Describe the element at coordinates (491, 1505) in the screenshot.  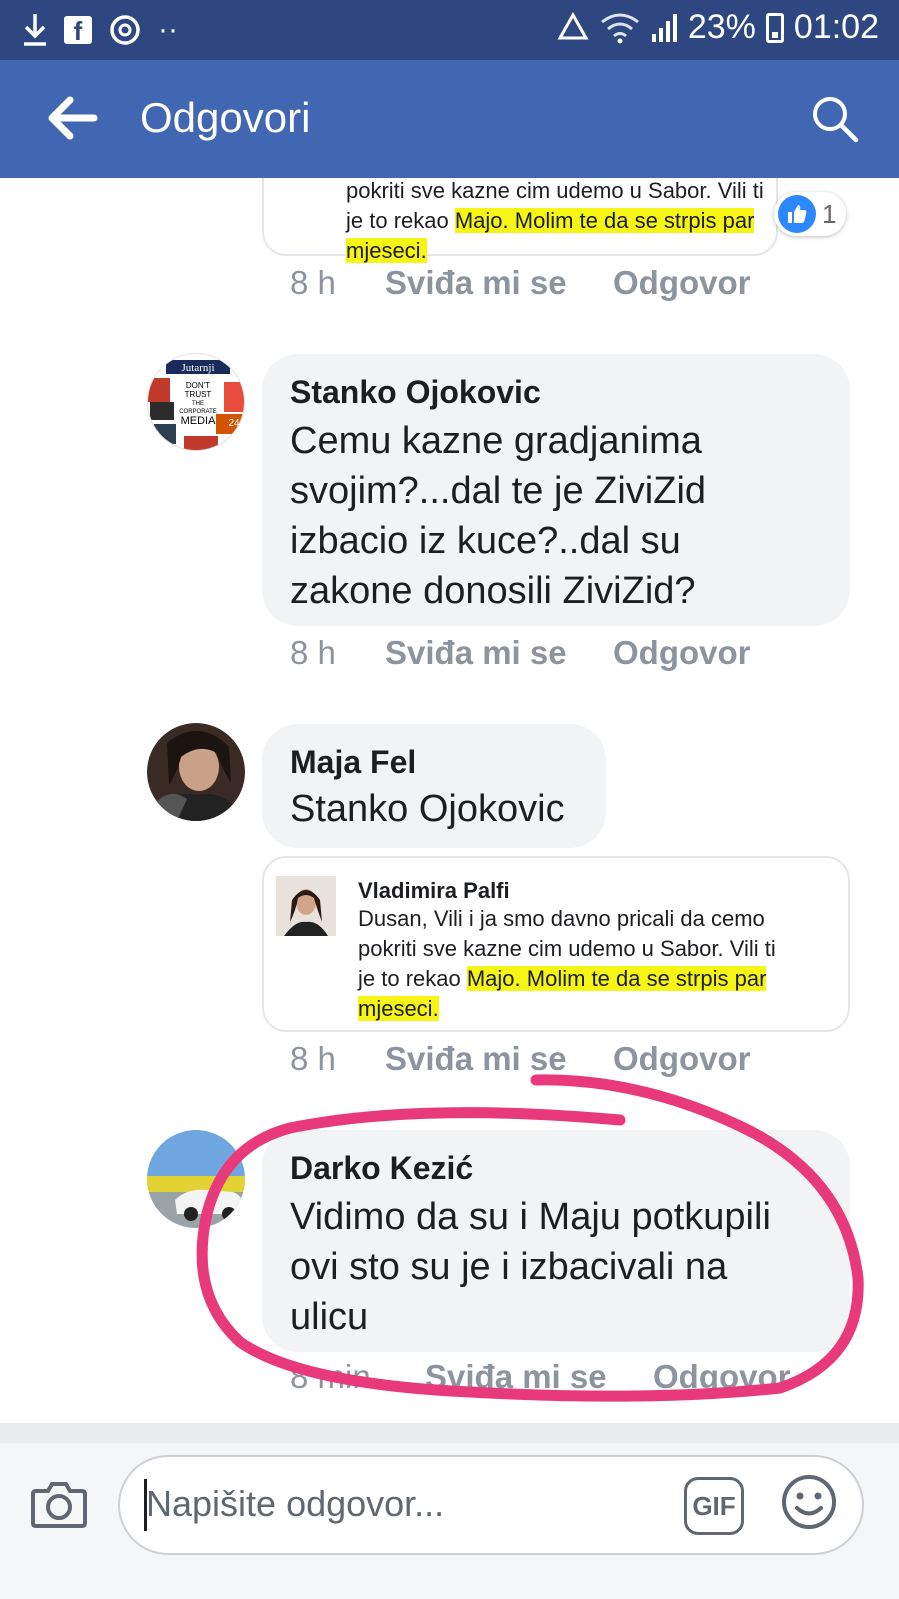
I see `reply-input: Napišite odgovor... GIF` at that location.